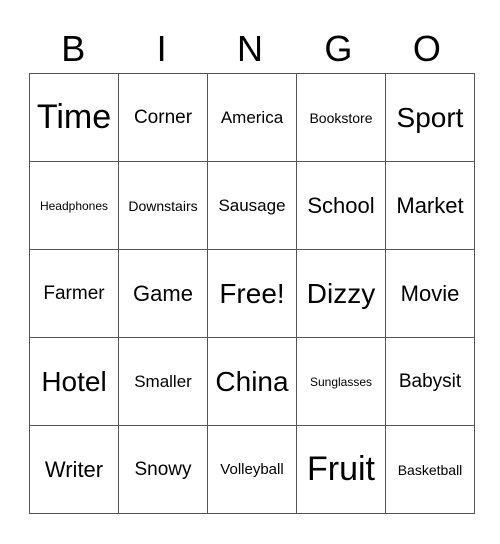  Describe the element at coordinates (163, 293) in the screenshot. I see `bingo-cell: Game` at that location.